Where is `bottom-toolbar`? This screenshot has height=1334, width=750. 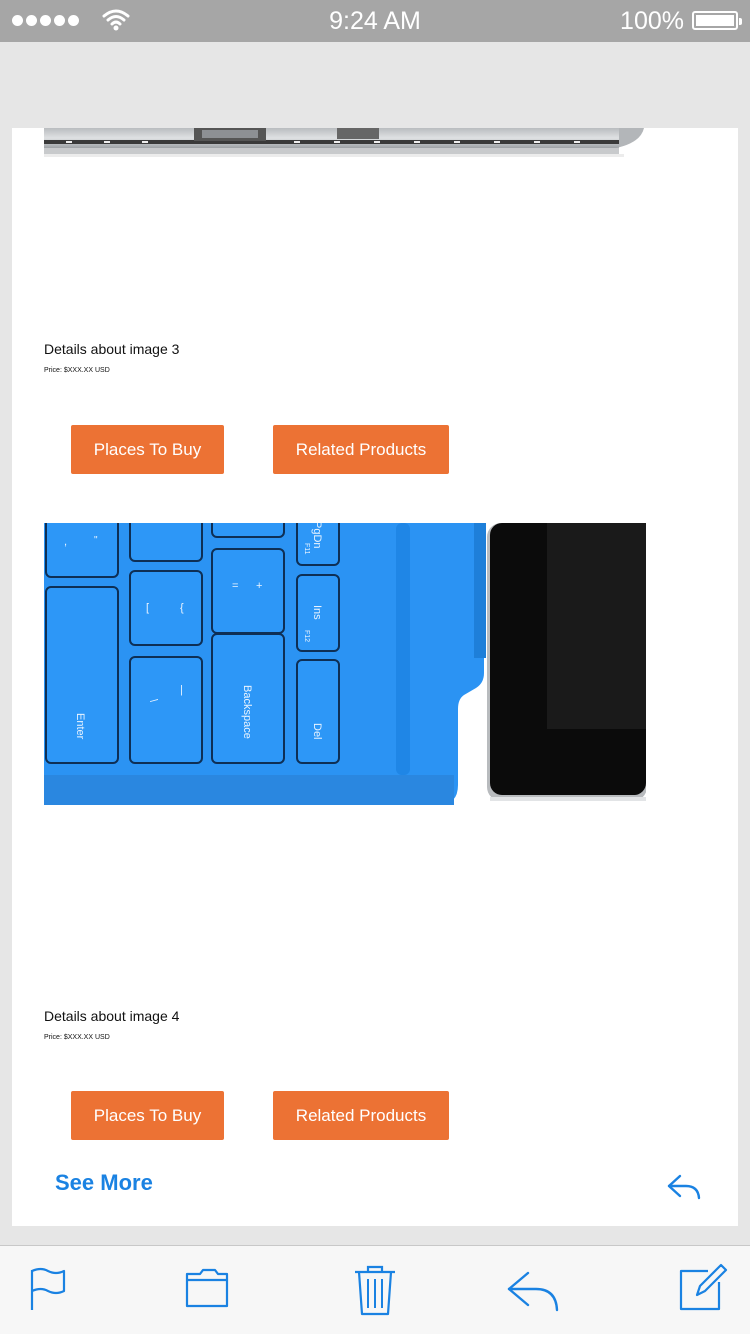
bottom-toolbar is located at coordinates (375, 1289).